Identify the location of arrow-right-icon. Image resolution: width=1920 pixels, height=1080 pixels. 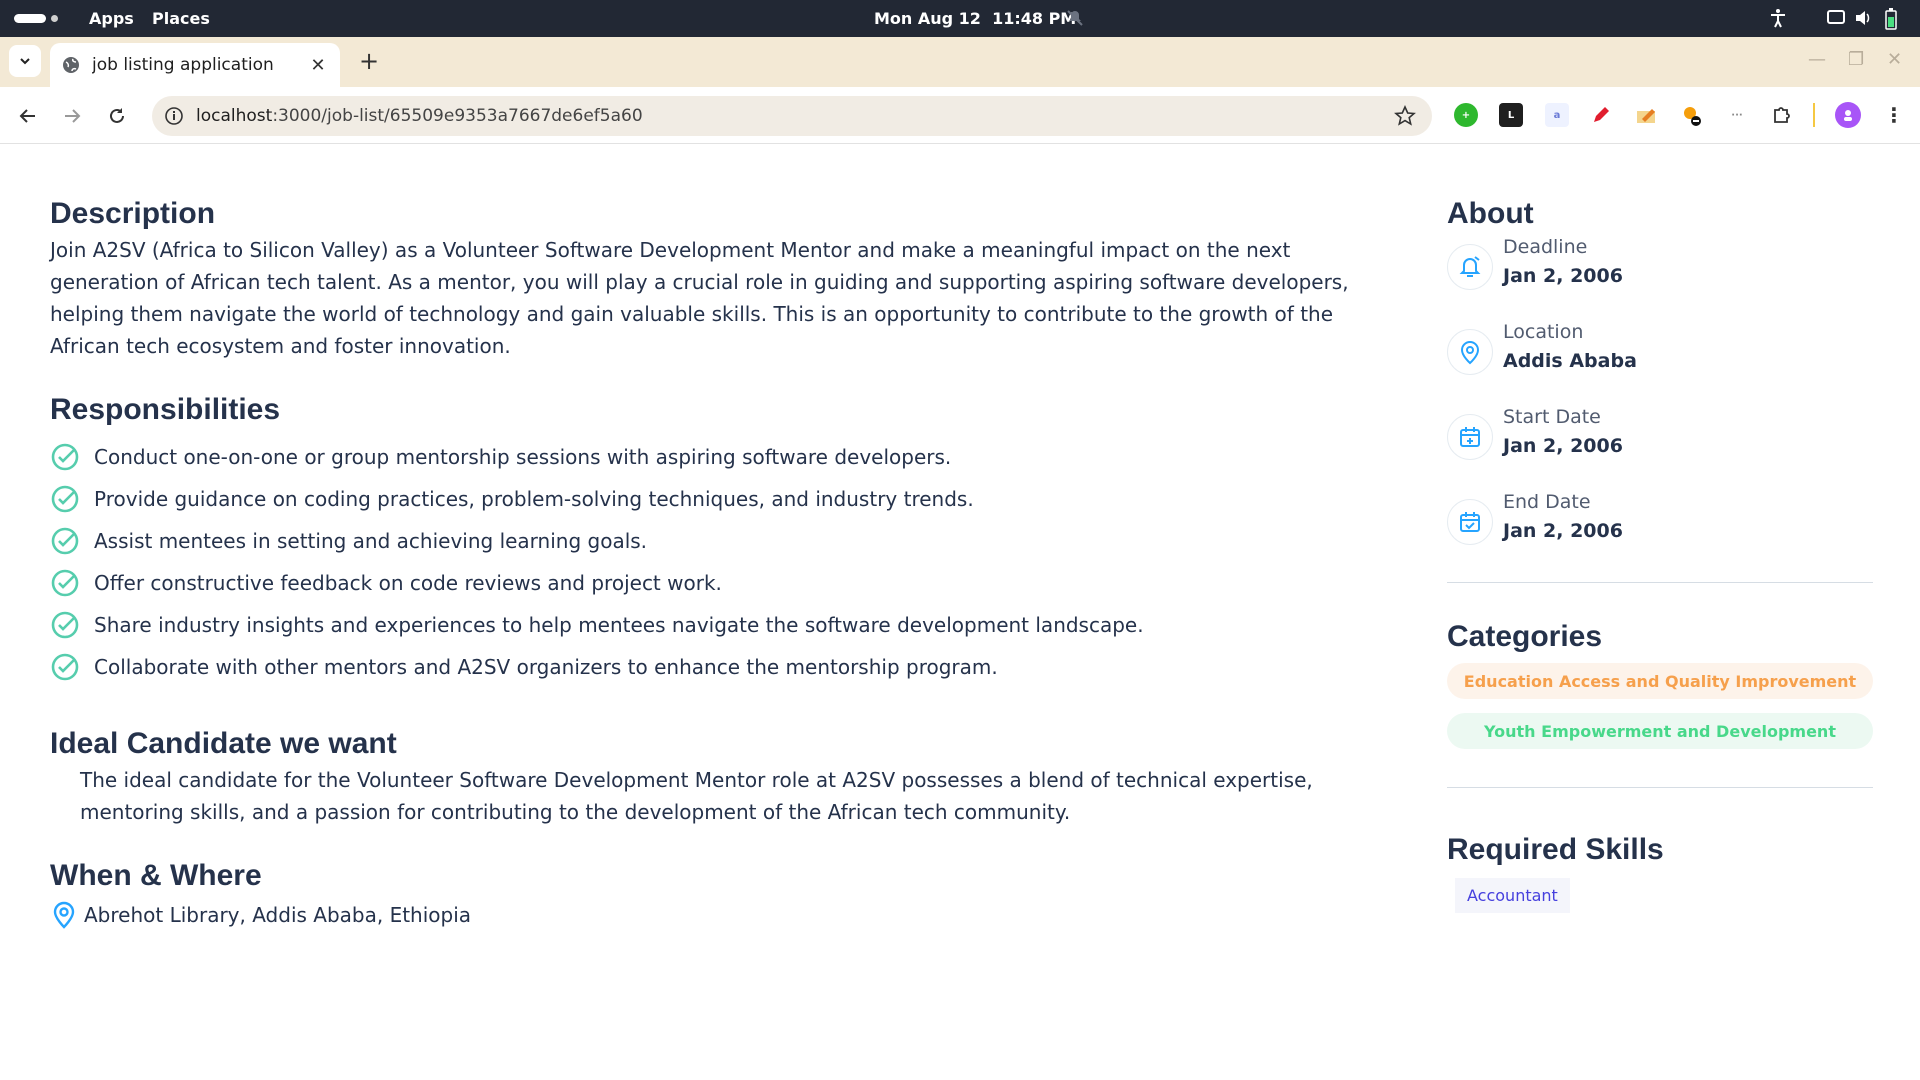
(73, 116).